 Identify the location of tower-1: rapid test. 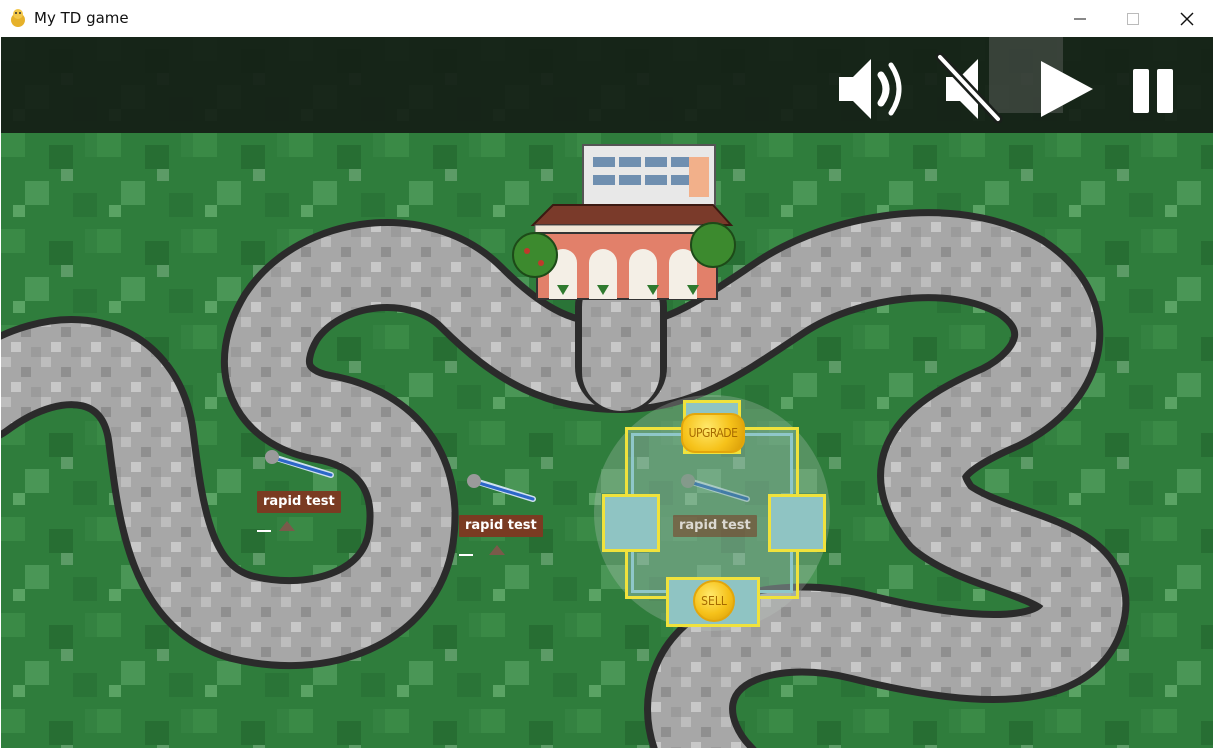
(307, 494).